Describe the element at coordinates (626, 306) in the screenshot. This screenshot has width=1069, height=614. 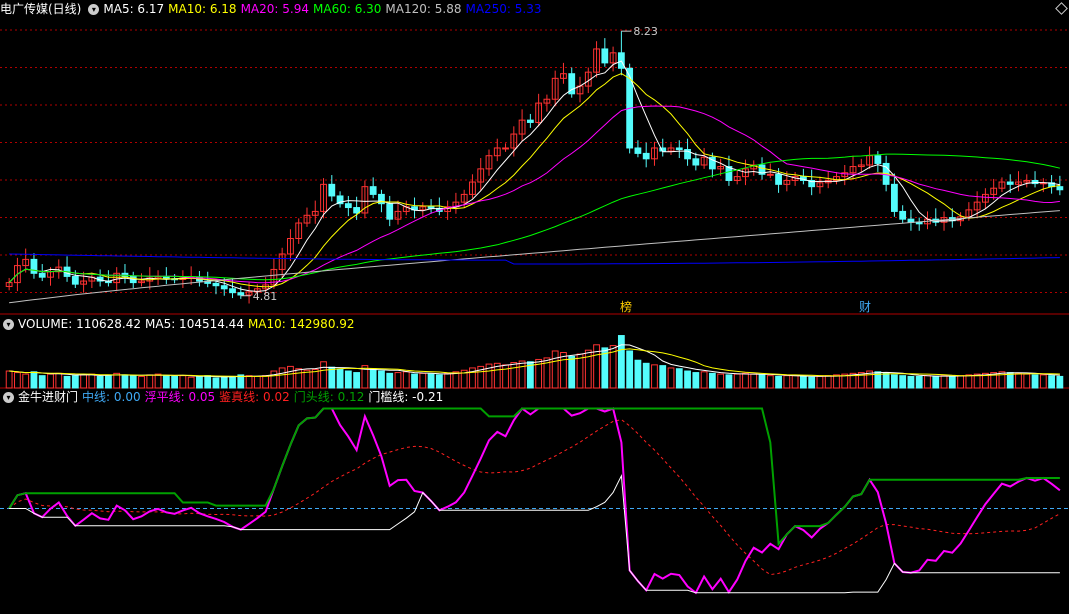
I see `event-tag: 榜` at that location.